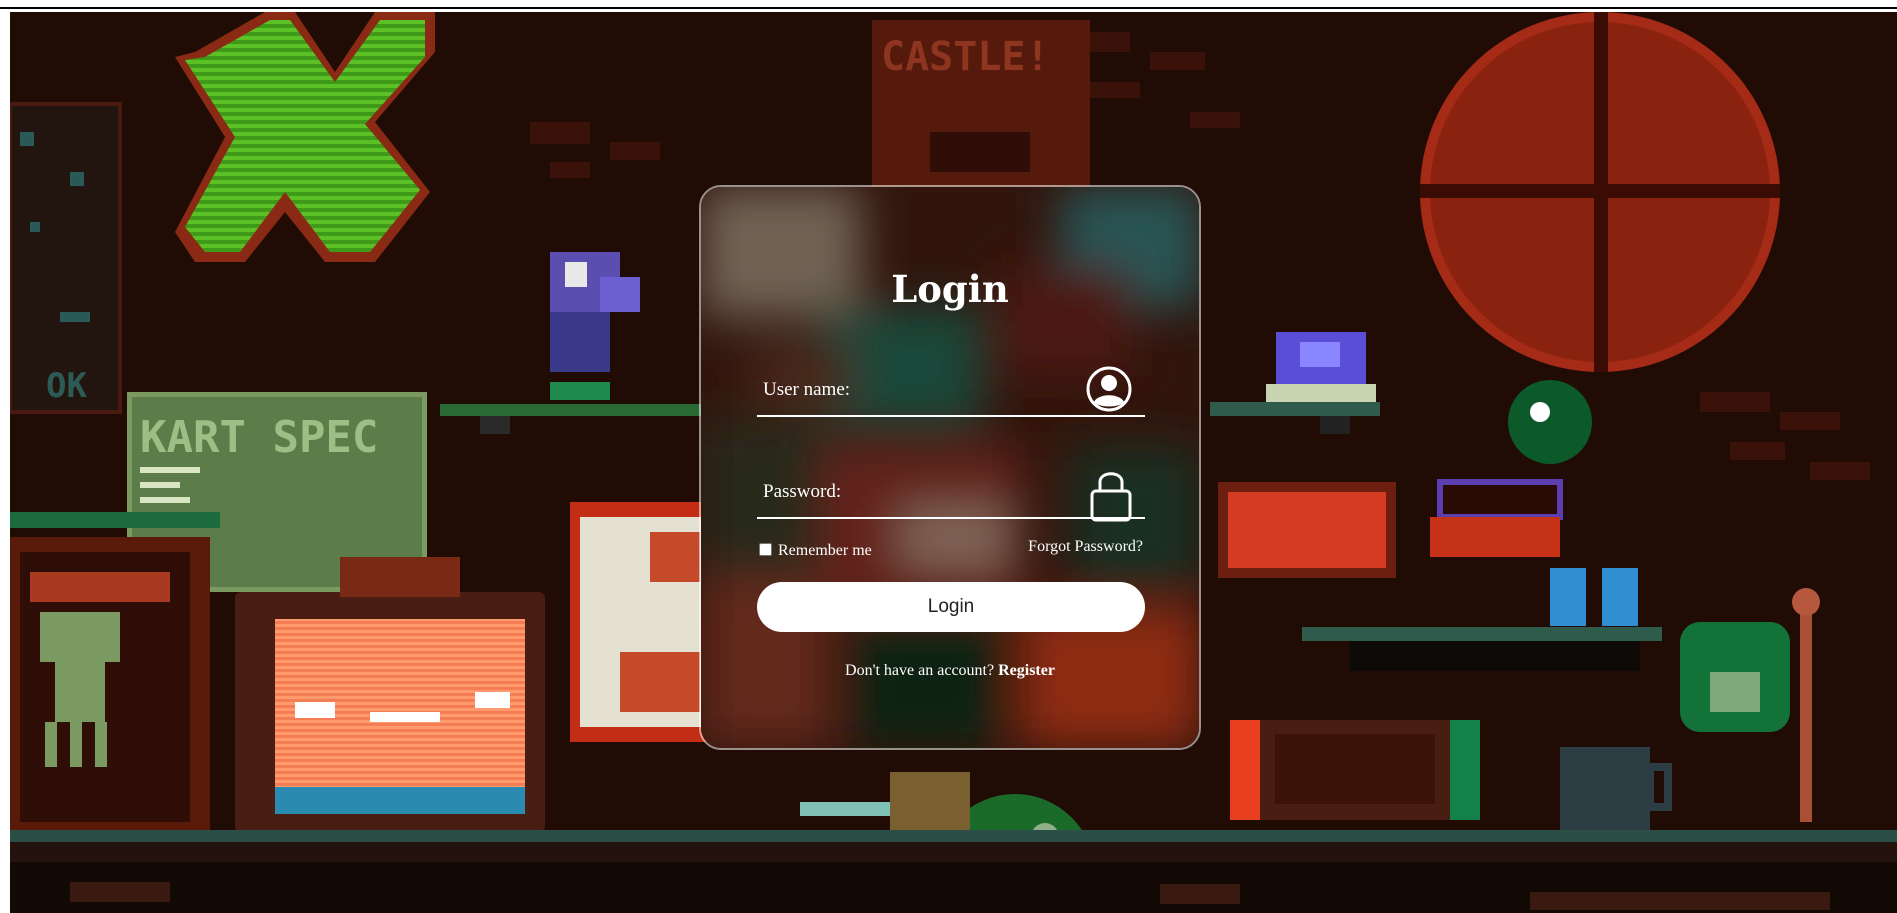 The width and height of the screenshot is (1897, 913). What do you see at coordinates (66, 386) in the screenshot?
I see `wall-sign-text: OK` at bounding box center [66, 386].